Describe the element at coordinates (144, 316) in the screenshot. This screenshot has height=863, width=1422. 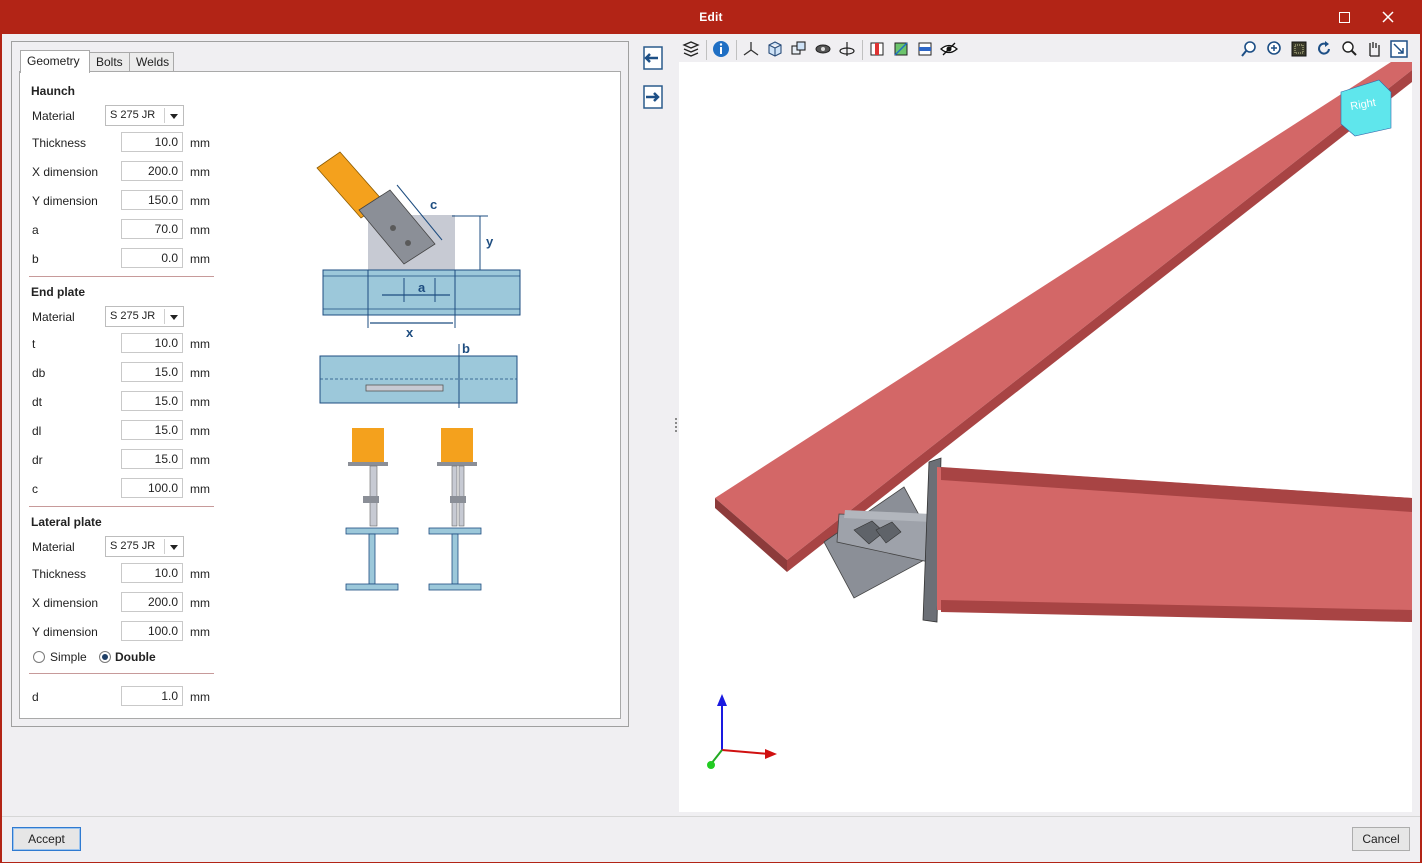
I see `end-plate-material-select: S 275 JR` at that location.